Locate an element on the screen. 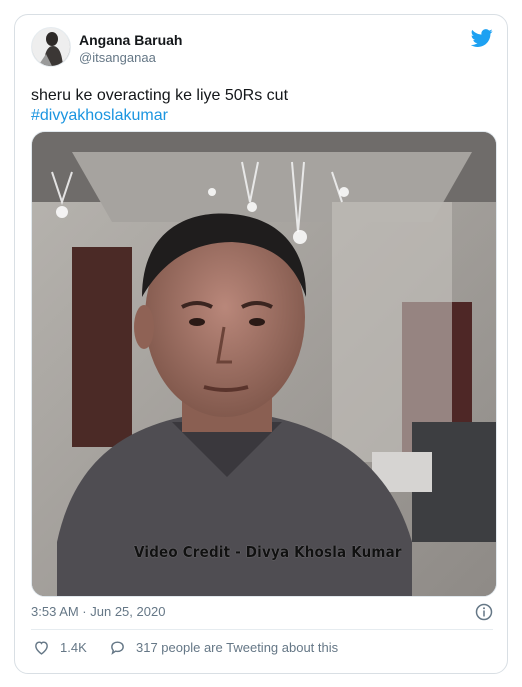 This screenshot has width=522, height=687. info-icon is located at coordinates (484, 612).